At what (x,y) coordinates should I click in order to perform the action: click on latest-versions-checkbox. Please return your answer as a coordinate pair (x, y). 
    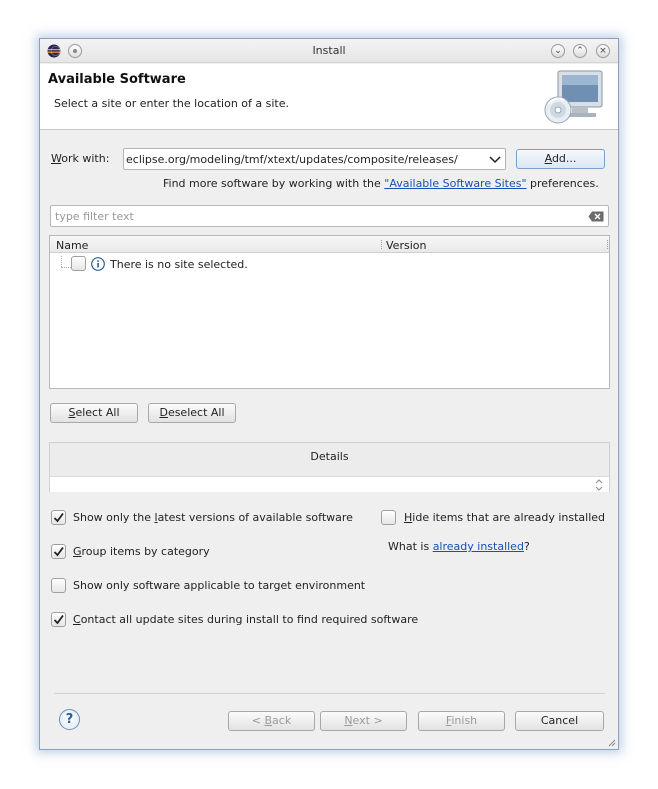
    Looking at the image, I should click on (58, 517).